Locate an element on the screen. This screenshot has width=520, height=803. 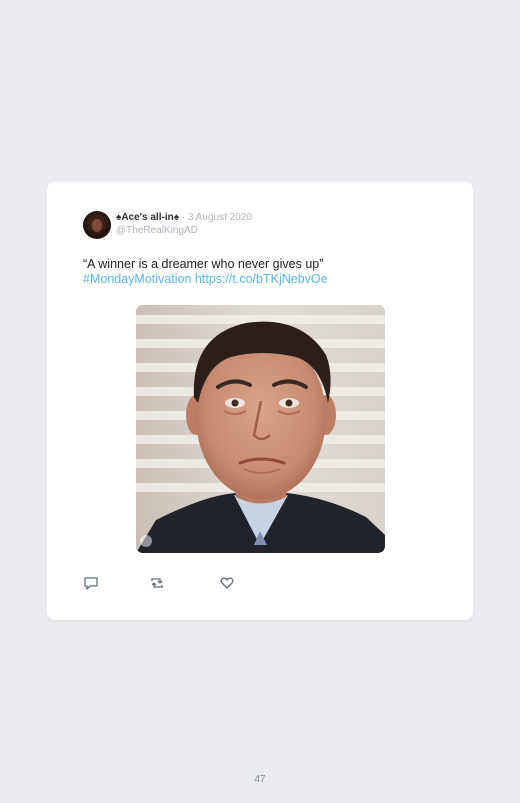
tweet-media-image is located at coordinates (260, 429).